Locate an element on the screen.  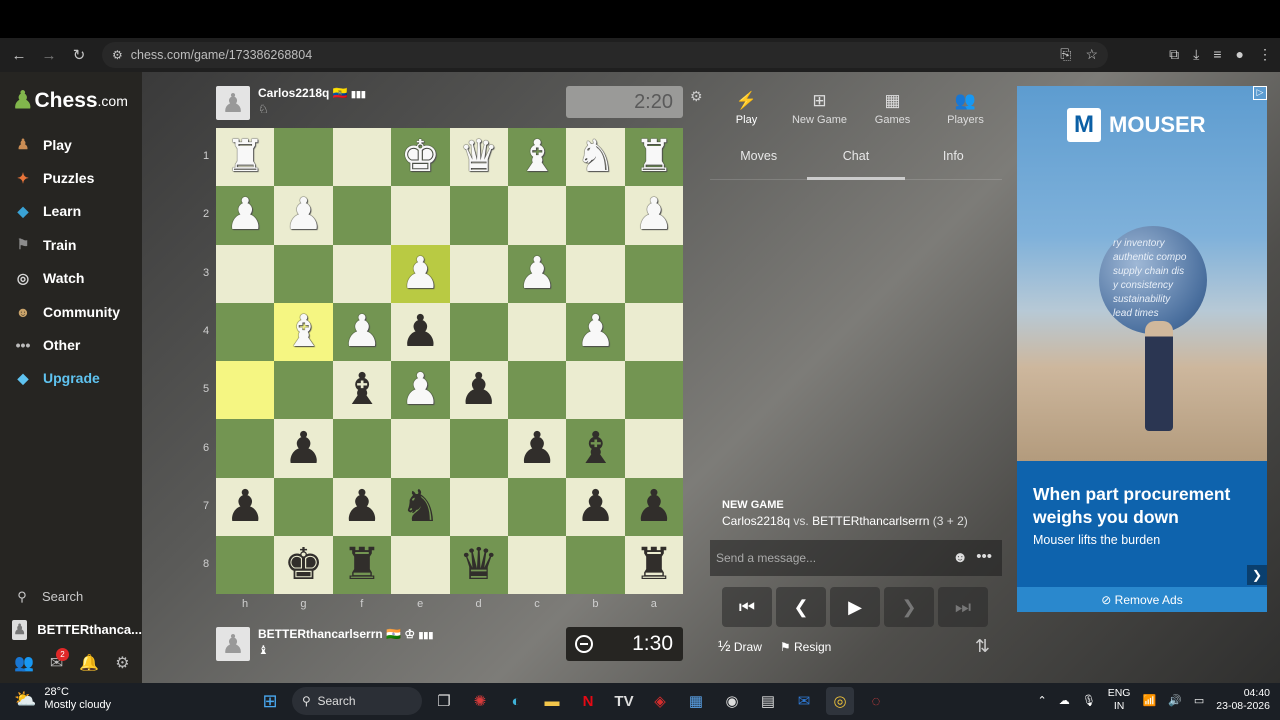
board-square: ♞ is located at coordinates (595, 157).